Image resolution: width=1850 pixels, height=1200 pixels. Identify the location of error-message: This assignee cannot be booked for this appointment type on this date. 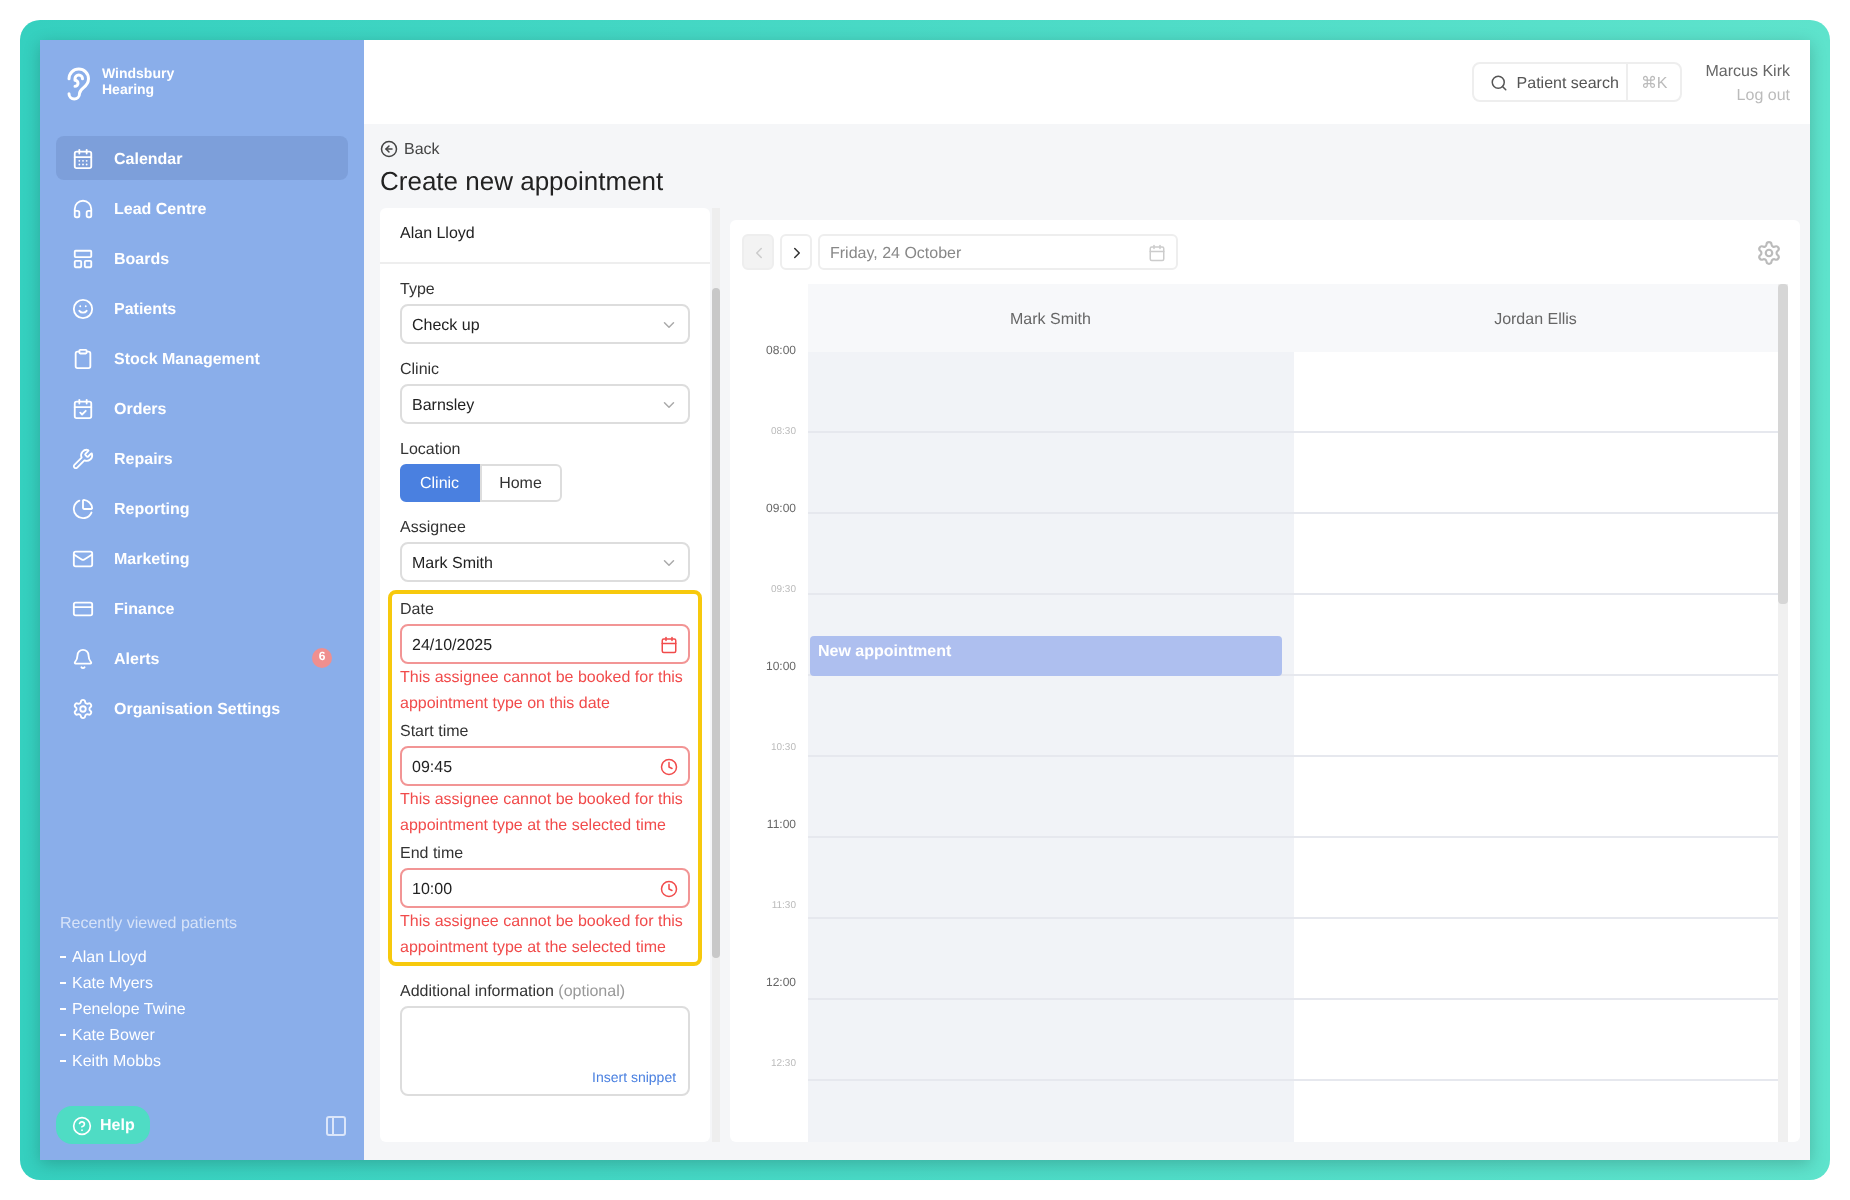
(542, 691).